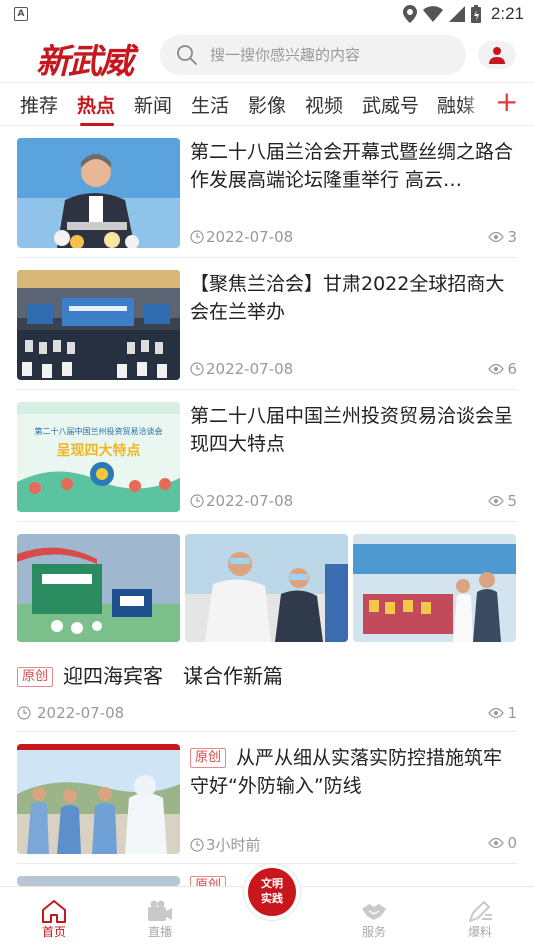 This screenshot has width=534, height=951. I want to click on app-header: 新武威 搜一搜你感兴趣的内容, so click(267, 55).